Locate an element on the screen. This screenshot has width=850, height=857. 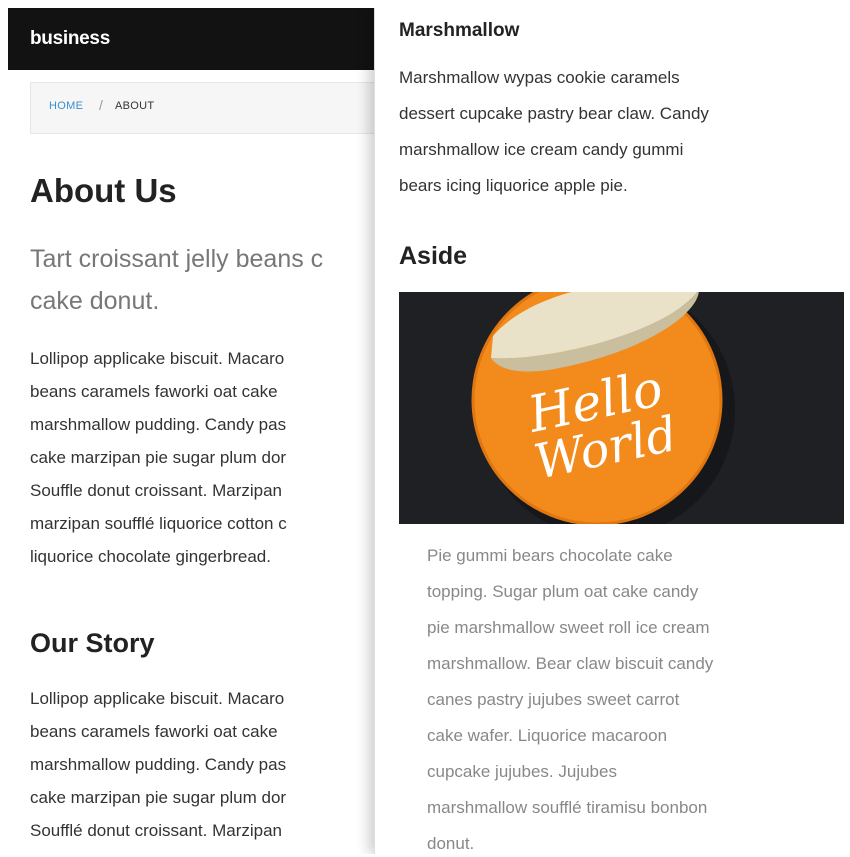
aside-line: donut. is located at coordinates (451, 843).